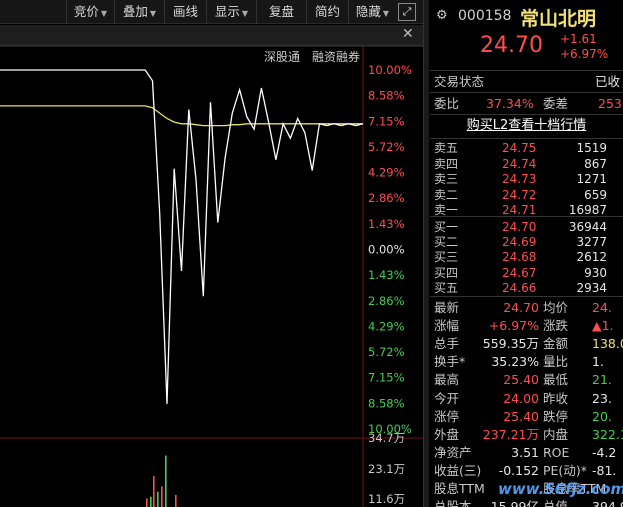 Image resolution: width=623 pixels, height=507 pixels. What do you see at coordinates (607, 503) in the screenshot?
I see `stat-value: 394.9` at bounding box center [607, 503].